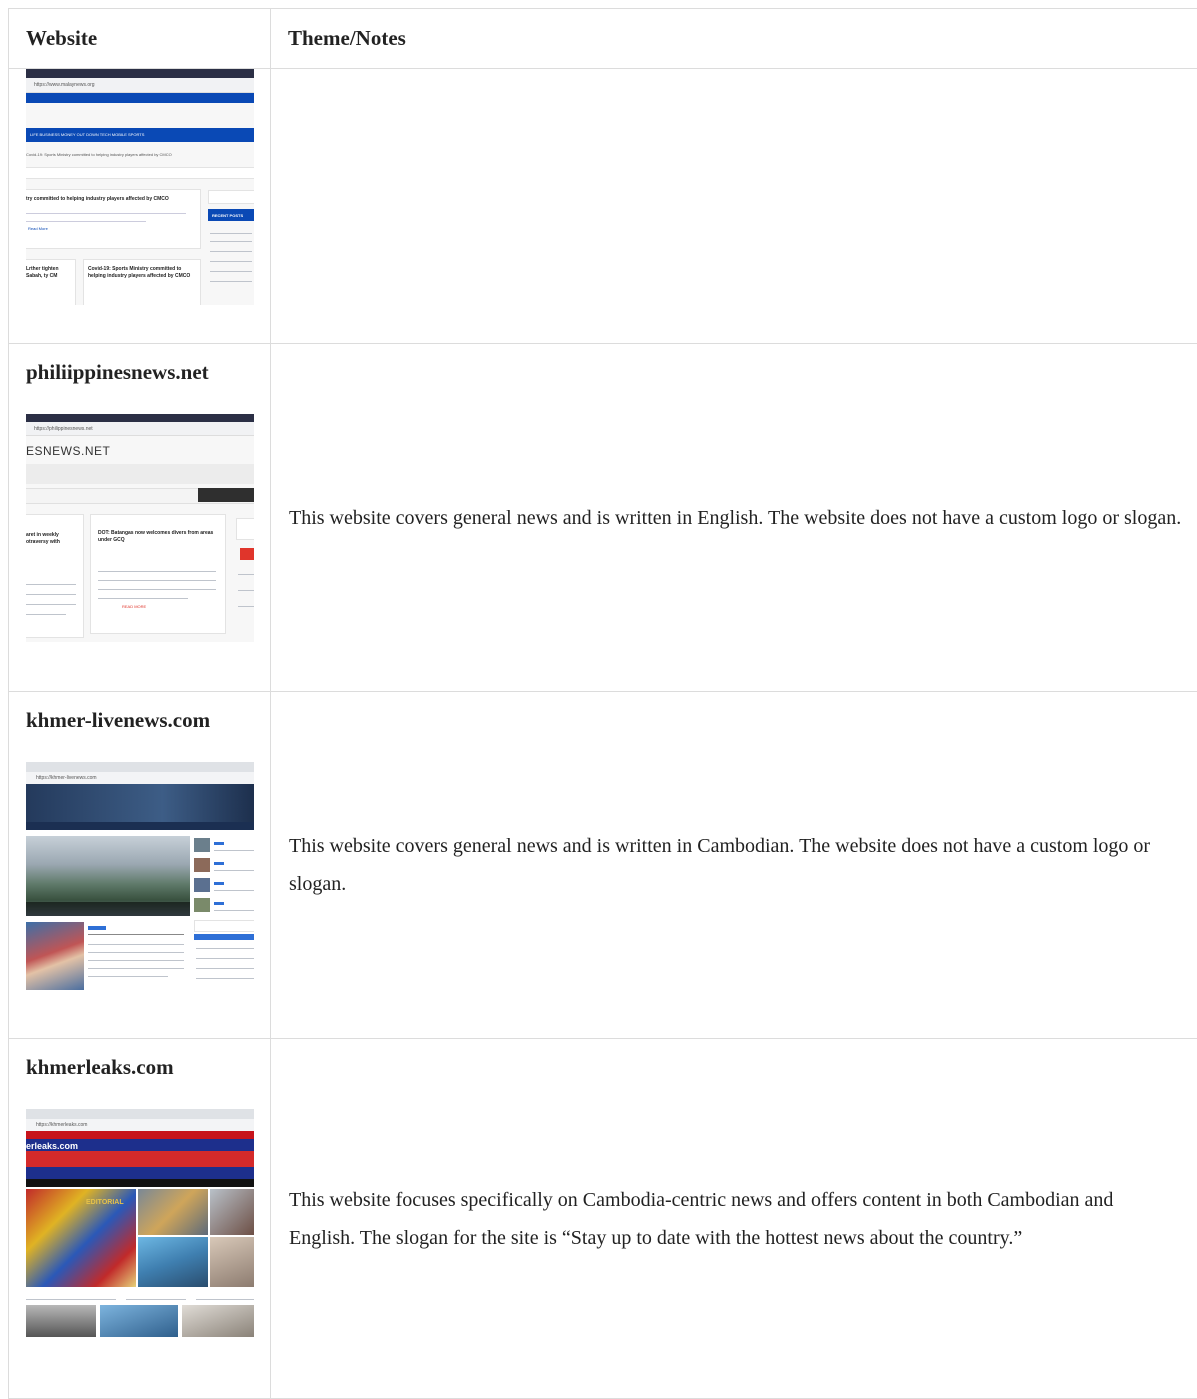 The height and width of the screenshot is (1399, 1197). Describe the element at coordinates (140, 39) in the screenshot. I see `header-website: Website` at that location.